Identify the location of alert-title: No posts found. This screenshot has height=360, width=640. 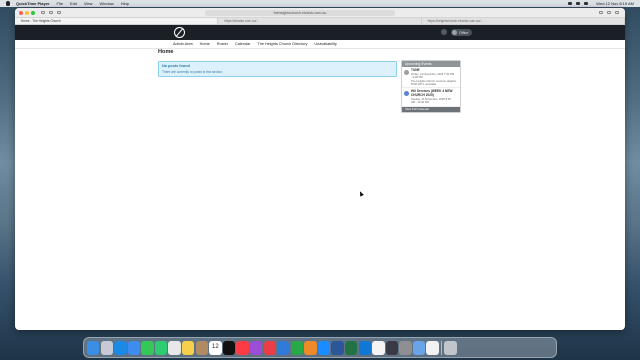
(176, 66).